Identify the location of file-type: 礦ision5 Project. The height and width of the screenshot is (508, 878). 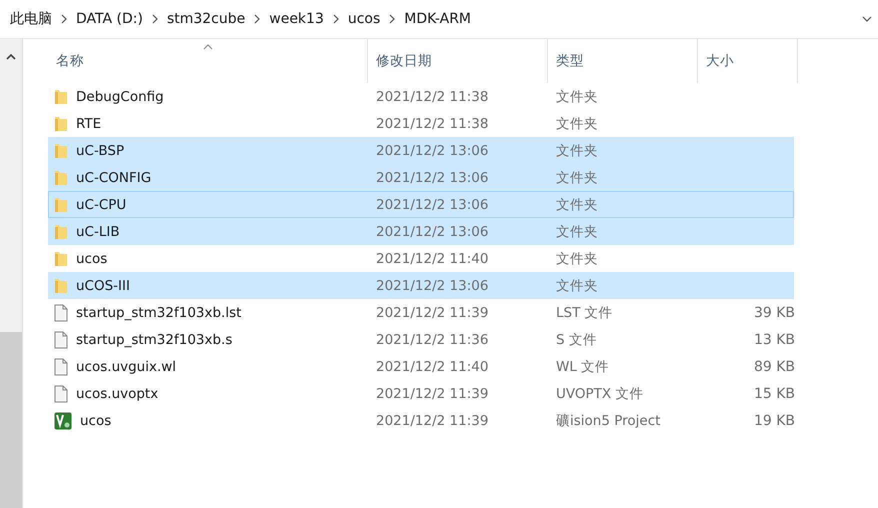
(608, 421).